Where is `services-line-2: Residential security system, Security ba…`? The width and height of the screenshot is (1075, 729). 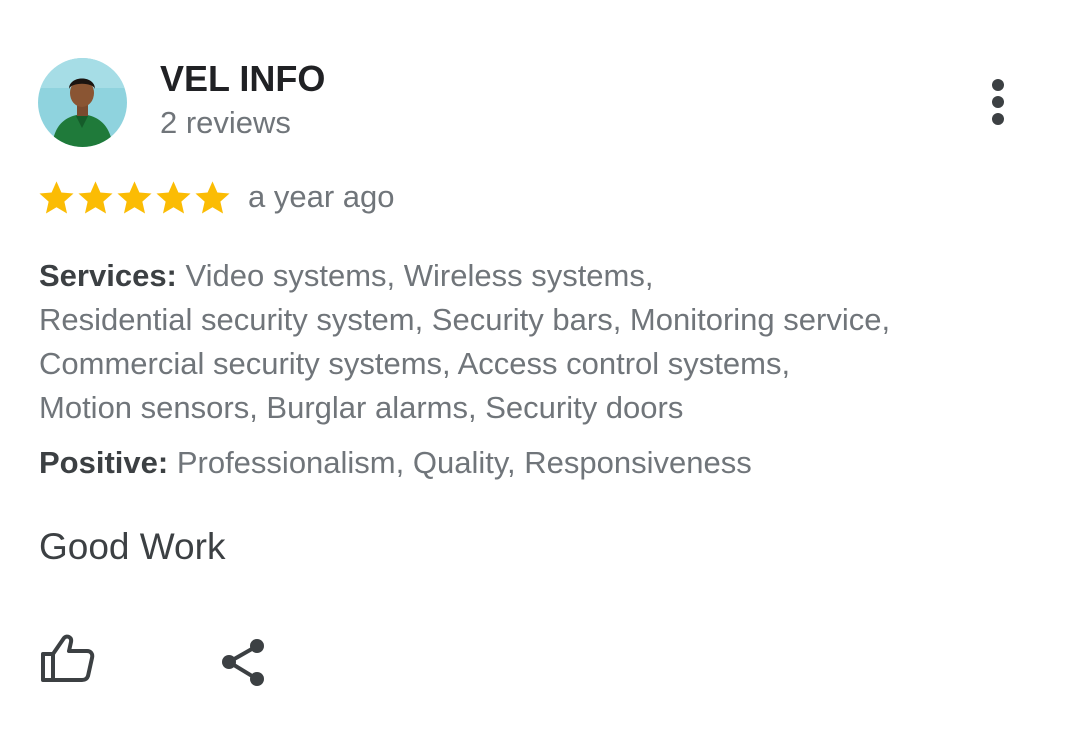 services-line-2: Residential security system, Security ba… is located at coordinates (465, 319).